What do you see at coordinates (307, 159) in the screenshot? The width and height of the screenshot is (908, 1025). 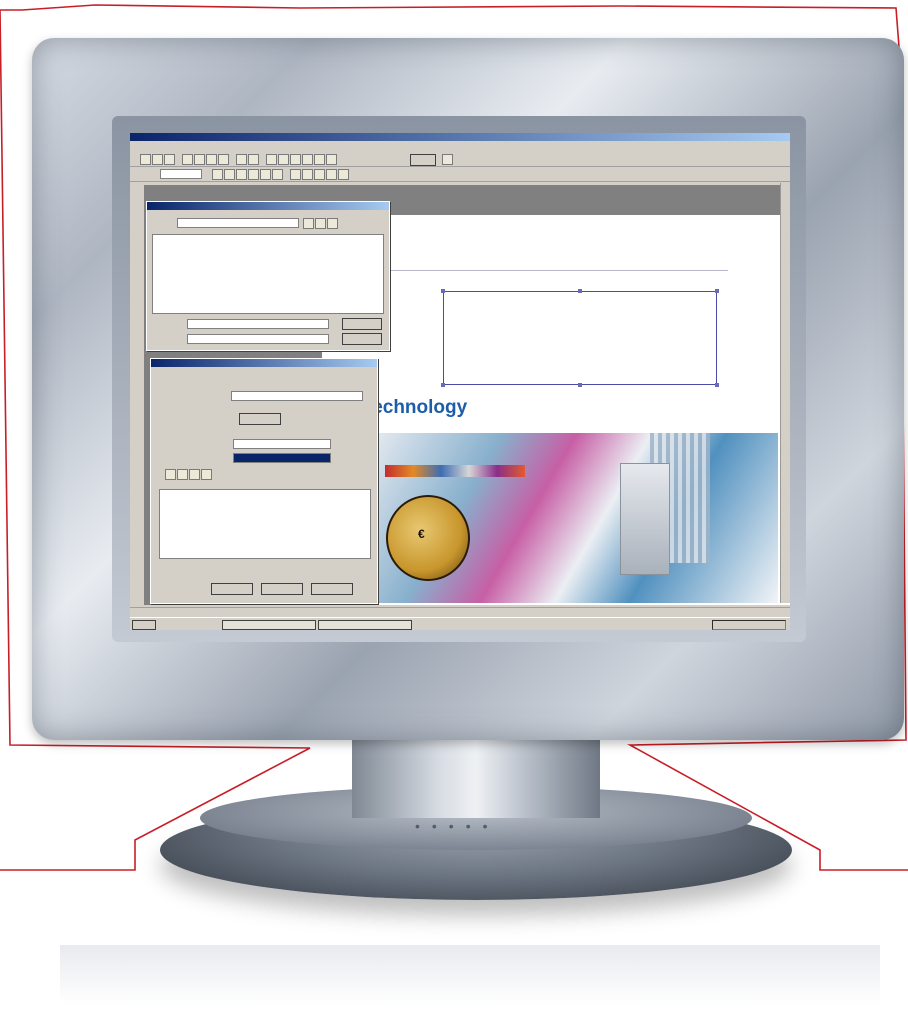 I see `frame-tool-icon` at bounding box center [307, 159].